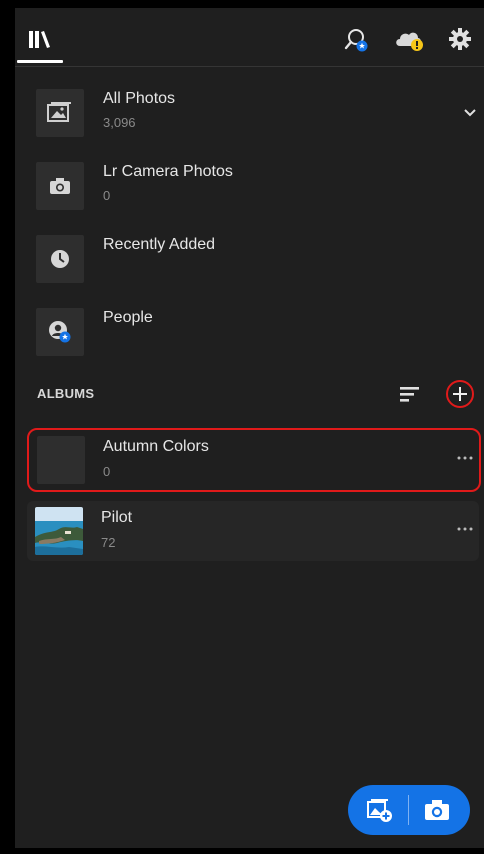  I want to click on source-title: Lr Camera Photos, so click(168, 171).